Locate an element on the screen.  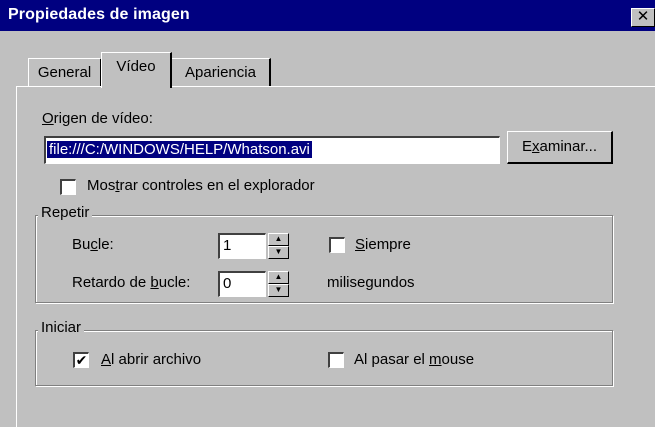
show-controls-checkbox is located at coordinates (68, 187).